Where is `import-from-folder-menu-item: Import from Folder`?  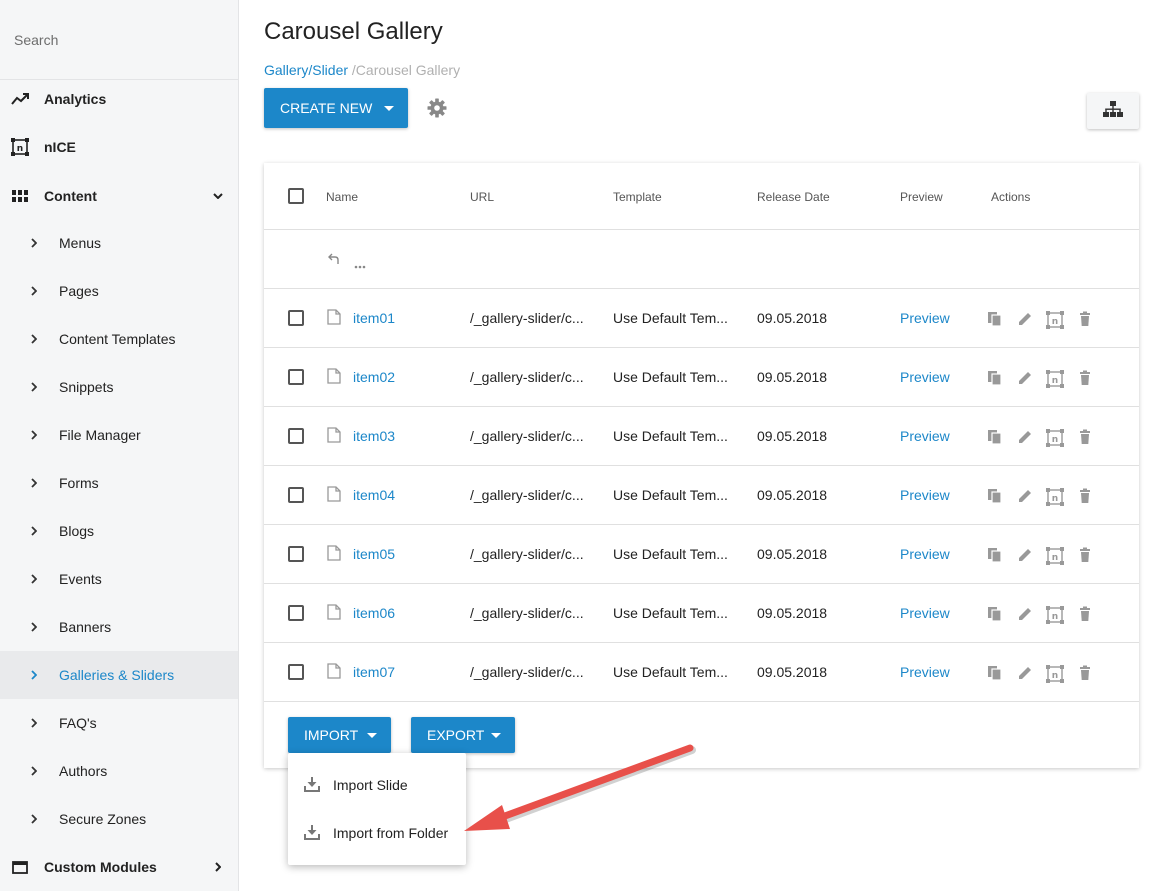 import-from-folder-menu-item: Import from Folder is located at coordinates (377, 833).